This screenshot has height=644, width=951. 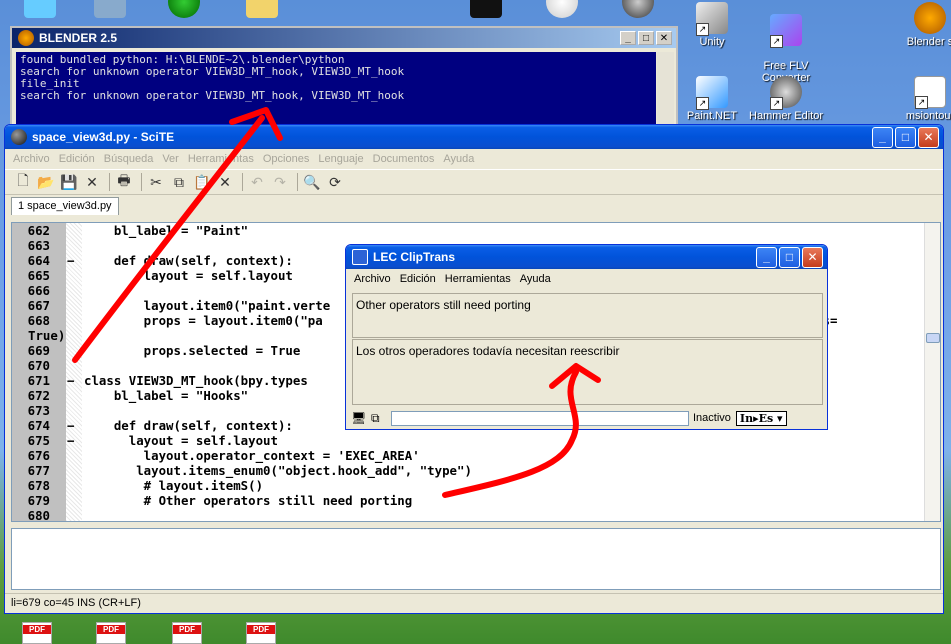 I want to click on console-scrollbar, so click(x=665, y=93).